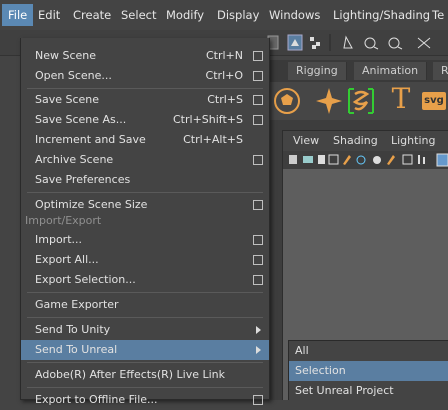  Describe the element at coordinates (317, 71) in the screenshot. I see `tab-rigging: Rigging` at that location.